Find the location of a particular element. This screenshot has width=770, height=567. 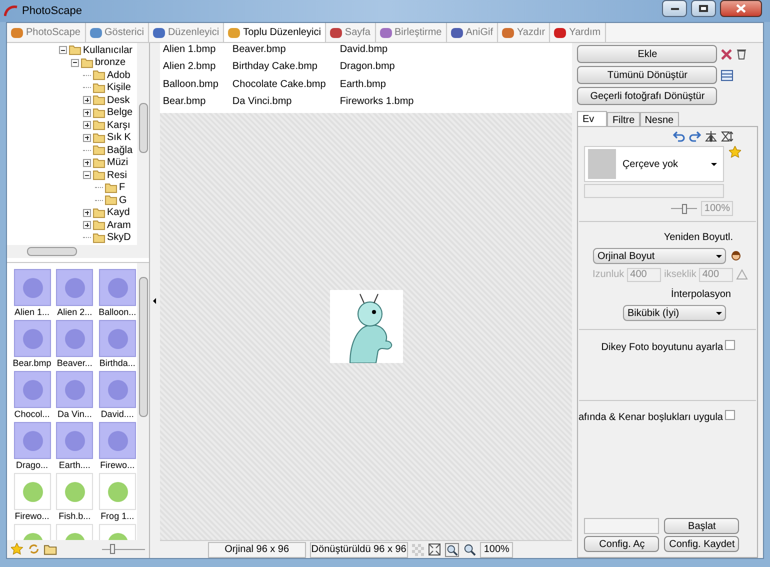

file-name: Earth.bmp is located at coordinates (377, 87).